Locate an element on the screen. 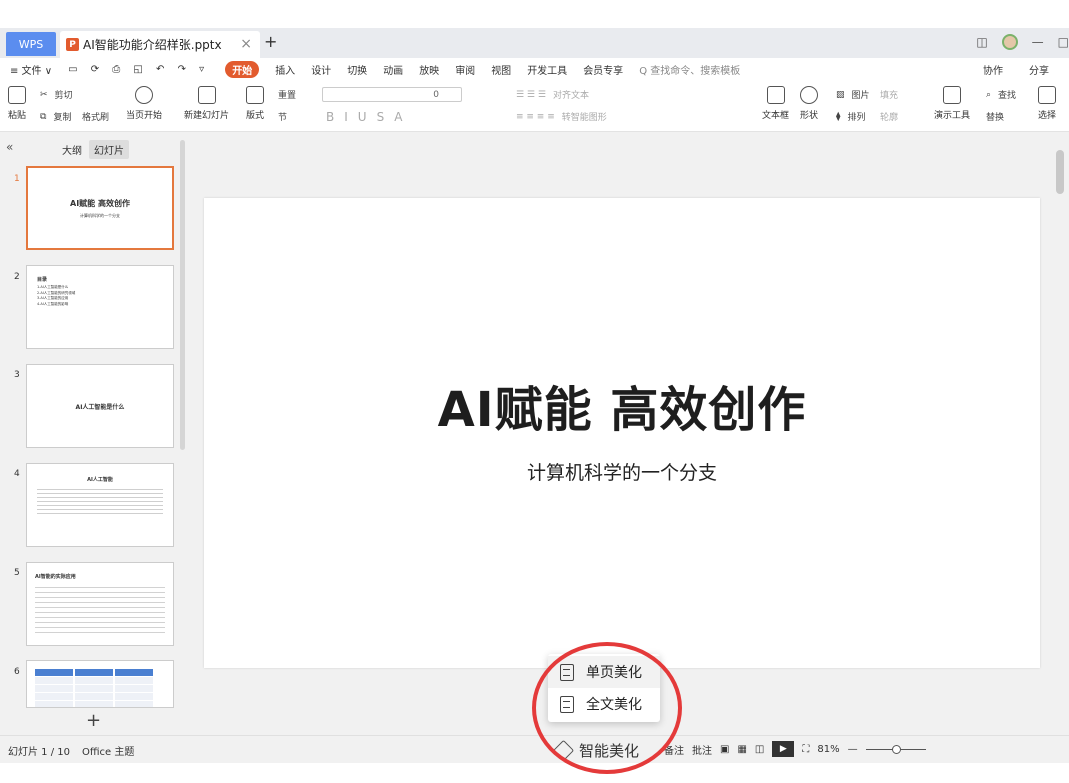 The image size is (1069, 783). grid-view-icon: ▦ is located at coordinates (741, 749).